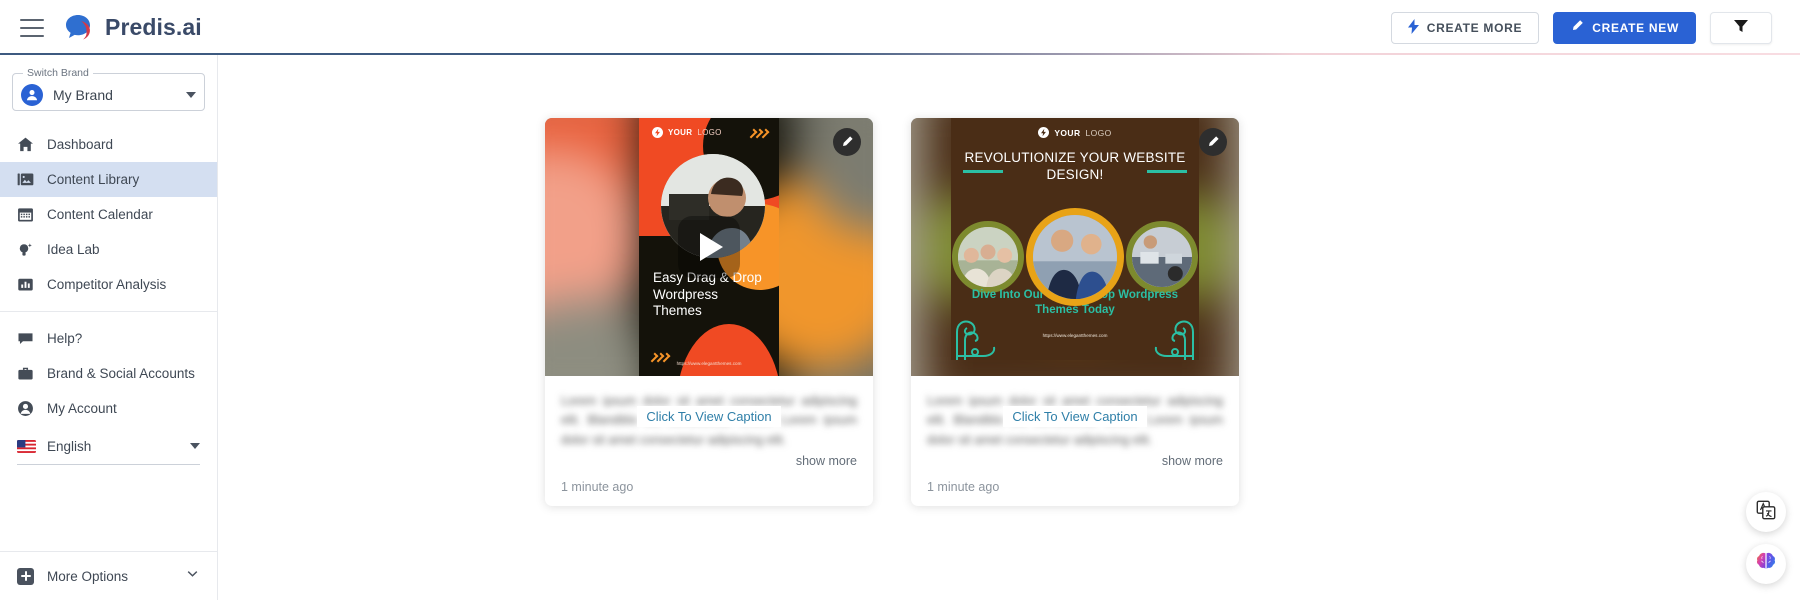 The width and height of the screenshot is (1800, 600). Describe the element at coordinates (83, 94) in the screenshot. I see `brand-switch-value: My Brand` at that location.